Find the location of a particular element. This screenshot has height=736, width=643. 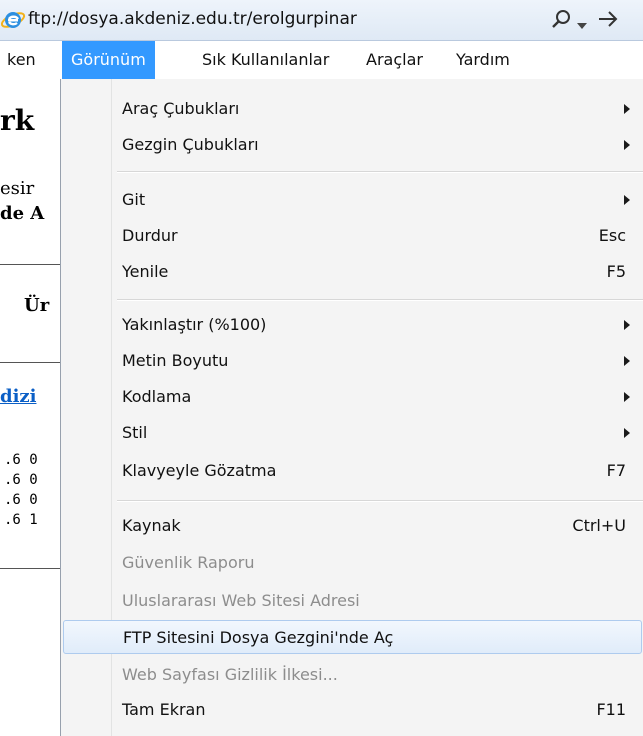

menu-item-yakinlastir: Yakınlaştır (%100) is located at coordinates (352, 325).